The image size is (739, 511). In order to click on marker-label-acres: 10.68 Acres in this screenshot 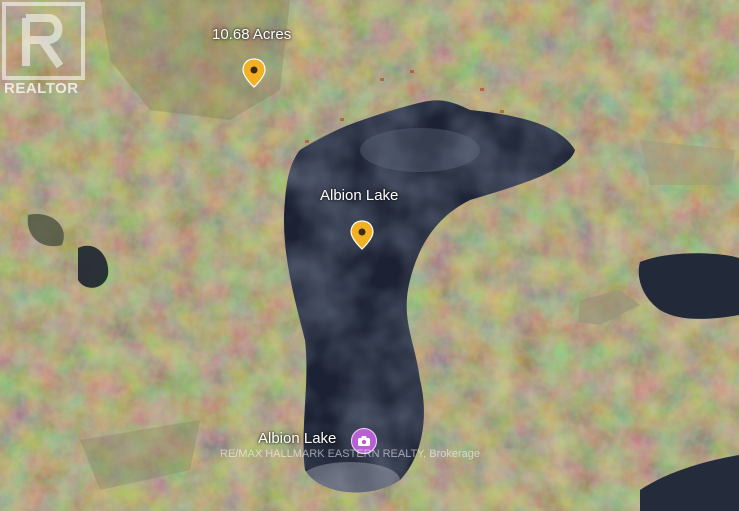, I will do `click(252, 34)`.